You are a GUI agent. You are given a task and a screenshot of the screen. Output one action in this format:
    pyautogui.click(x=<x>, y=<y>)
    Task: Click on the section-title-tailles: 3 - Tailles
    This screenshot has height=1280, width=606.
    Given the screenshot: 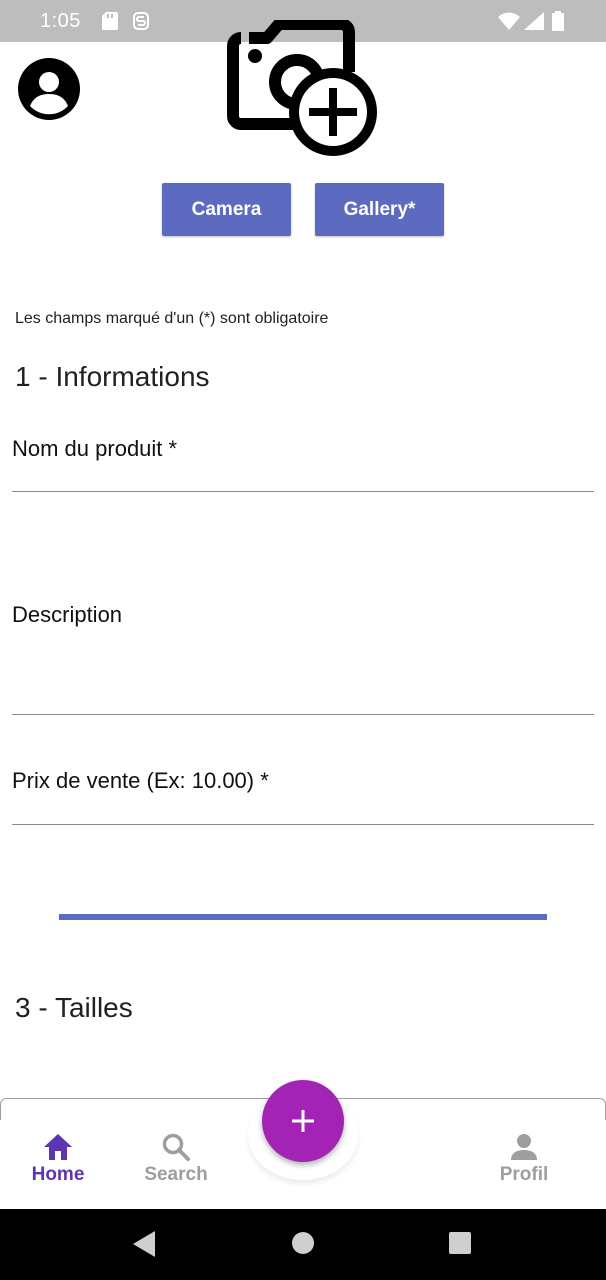 What is the action you would take?
    pyautogui.click(x=74, y=1007)
    